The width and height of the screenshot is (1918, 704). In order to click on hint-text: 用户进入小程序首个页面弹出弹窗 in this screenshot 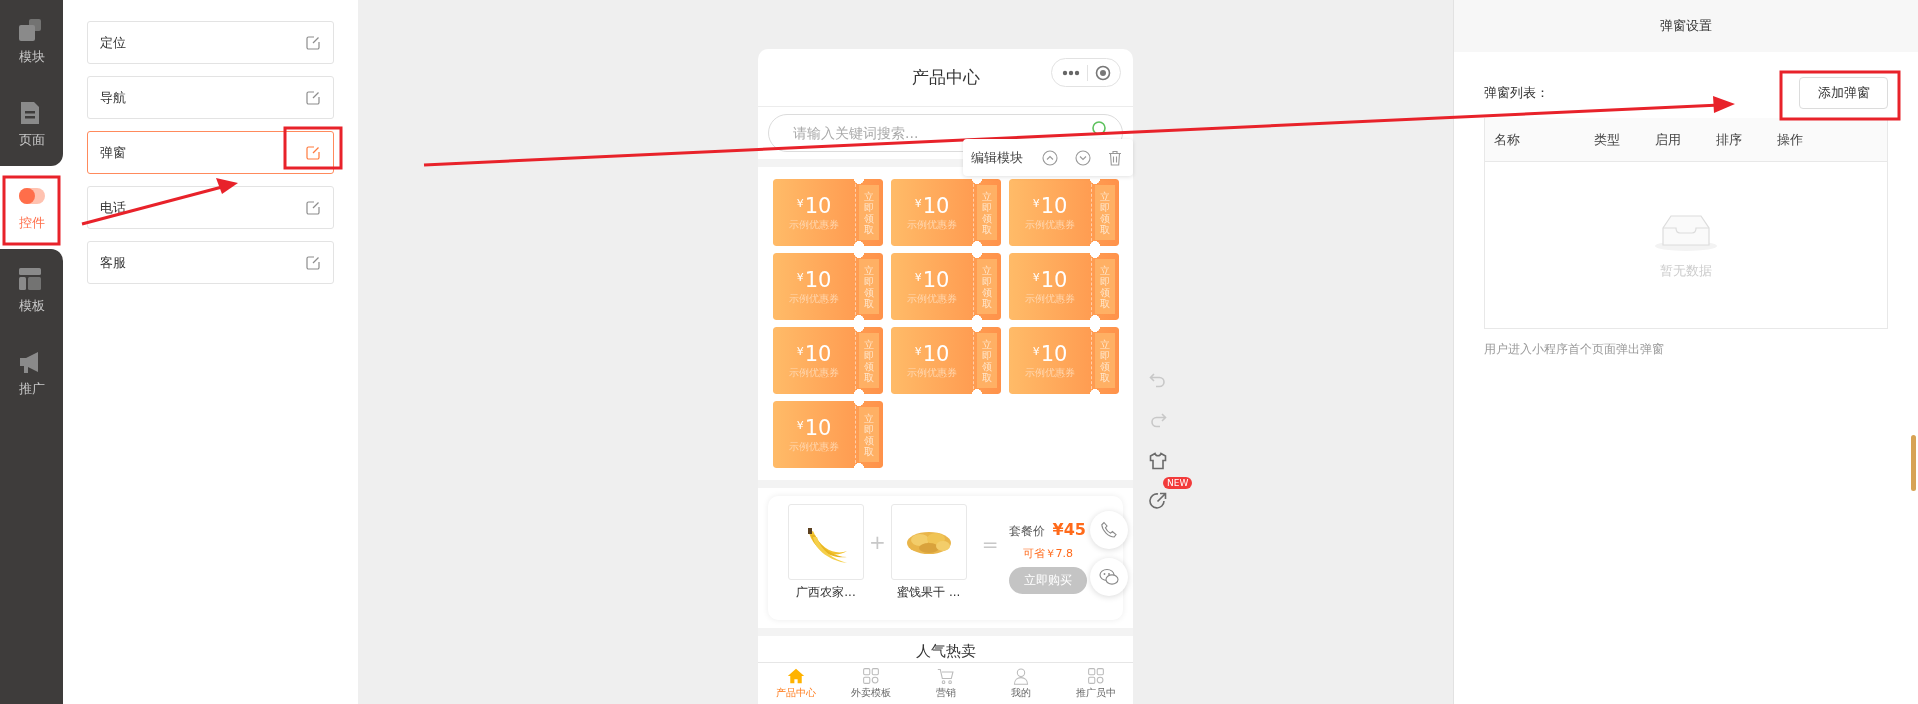, I will do `click(1574, 349)`.